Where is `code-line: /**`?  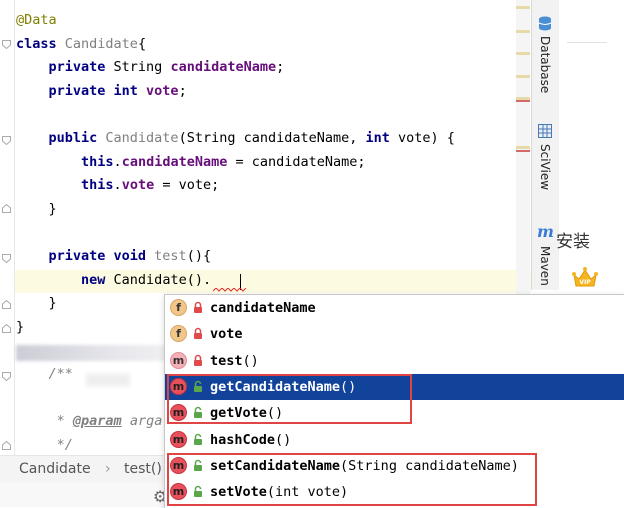
code-line: /** is located at coordinates (44, 374).